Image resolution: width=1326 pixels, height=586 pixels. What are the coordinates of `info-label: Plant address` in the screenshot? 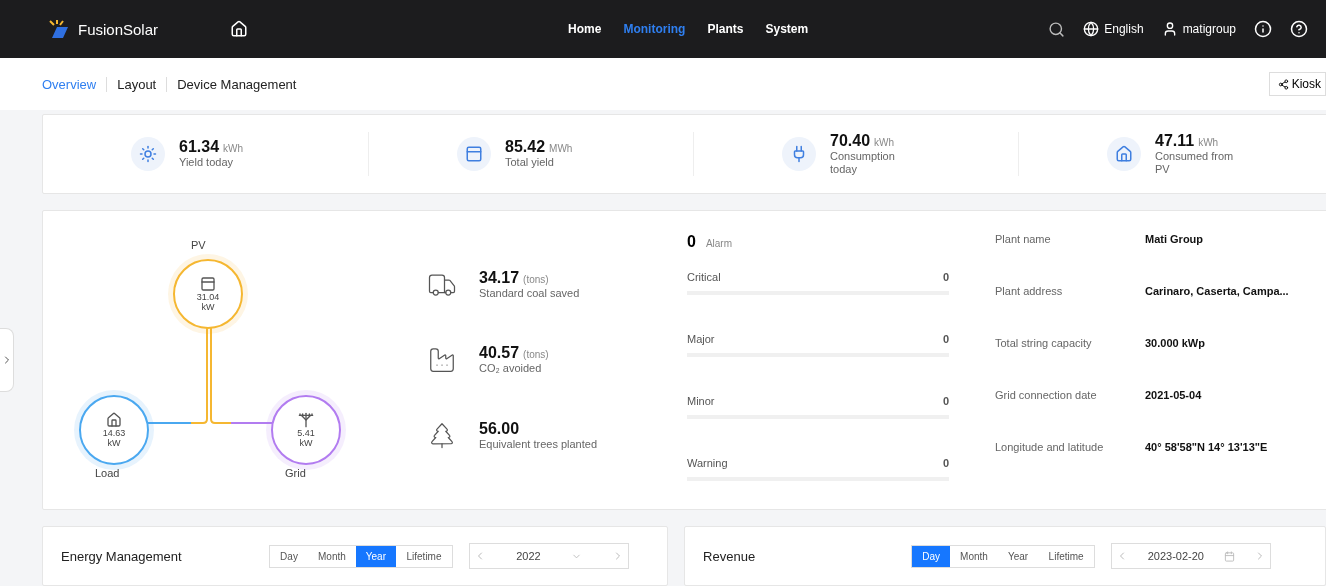 It's located at (1029, 291).